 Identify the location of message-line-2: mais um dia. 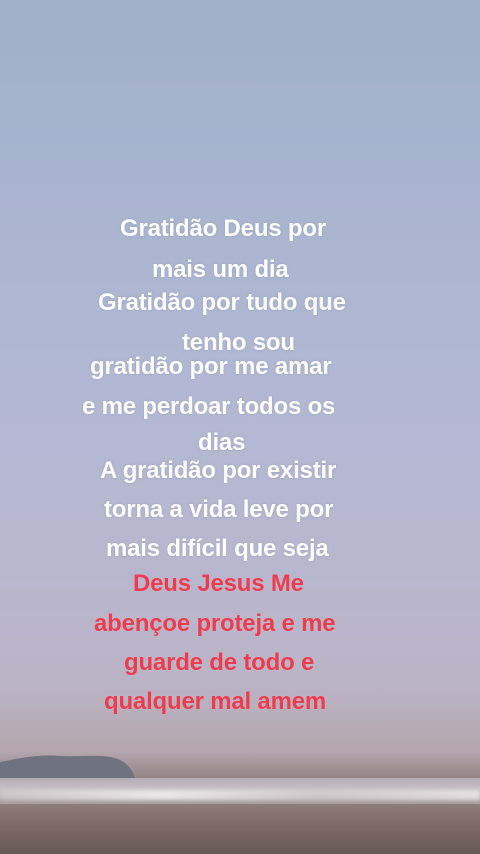
(220, 269).